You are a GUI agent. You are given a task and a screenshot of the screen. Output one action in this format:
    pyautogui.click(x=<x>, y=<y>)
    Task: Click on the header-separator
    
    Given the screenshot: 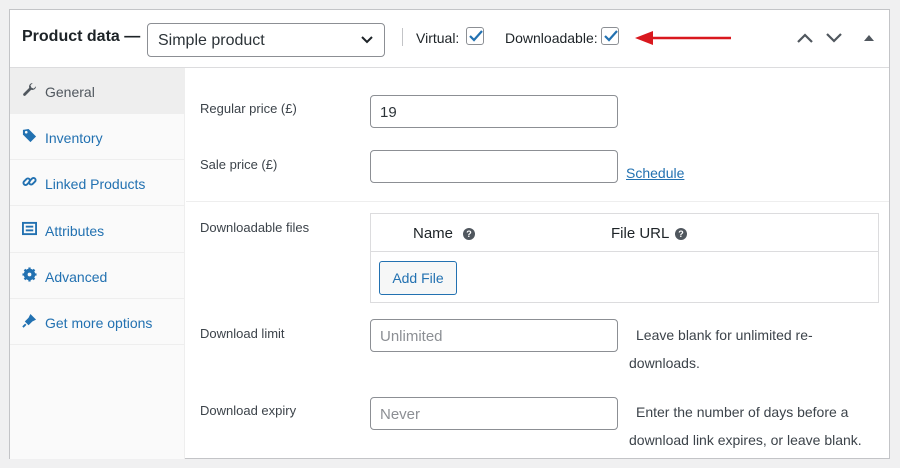 What is the action you would take?
    pyautogui.click(x=402, y=37)
    